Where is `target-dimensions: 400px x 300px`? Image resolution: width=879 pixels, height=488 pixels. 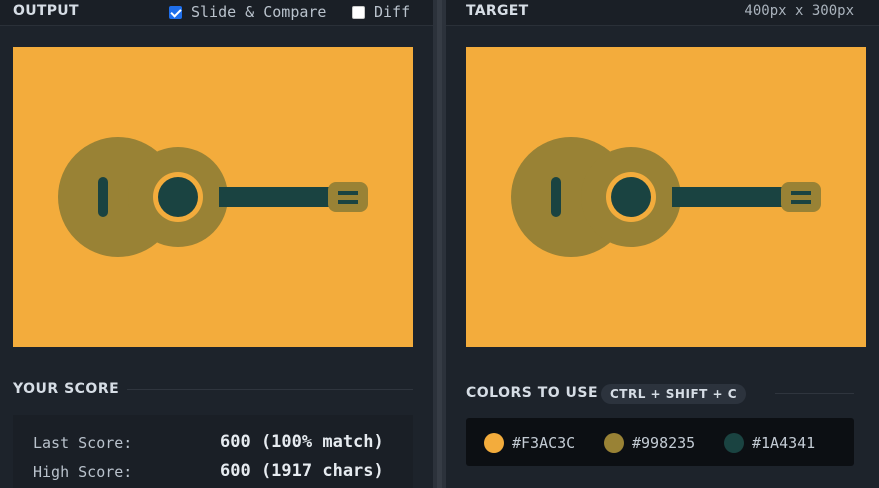 target-dimensions: 400px x 300px is located at coordinates (799, 11).